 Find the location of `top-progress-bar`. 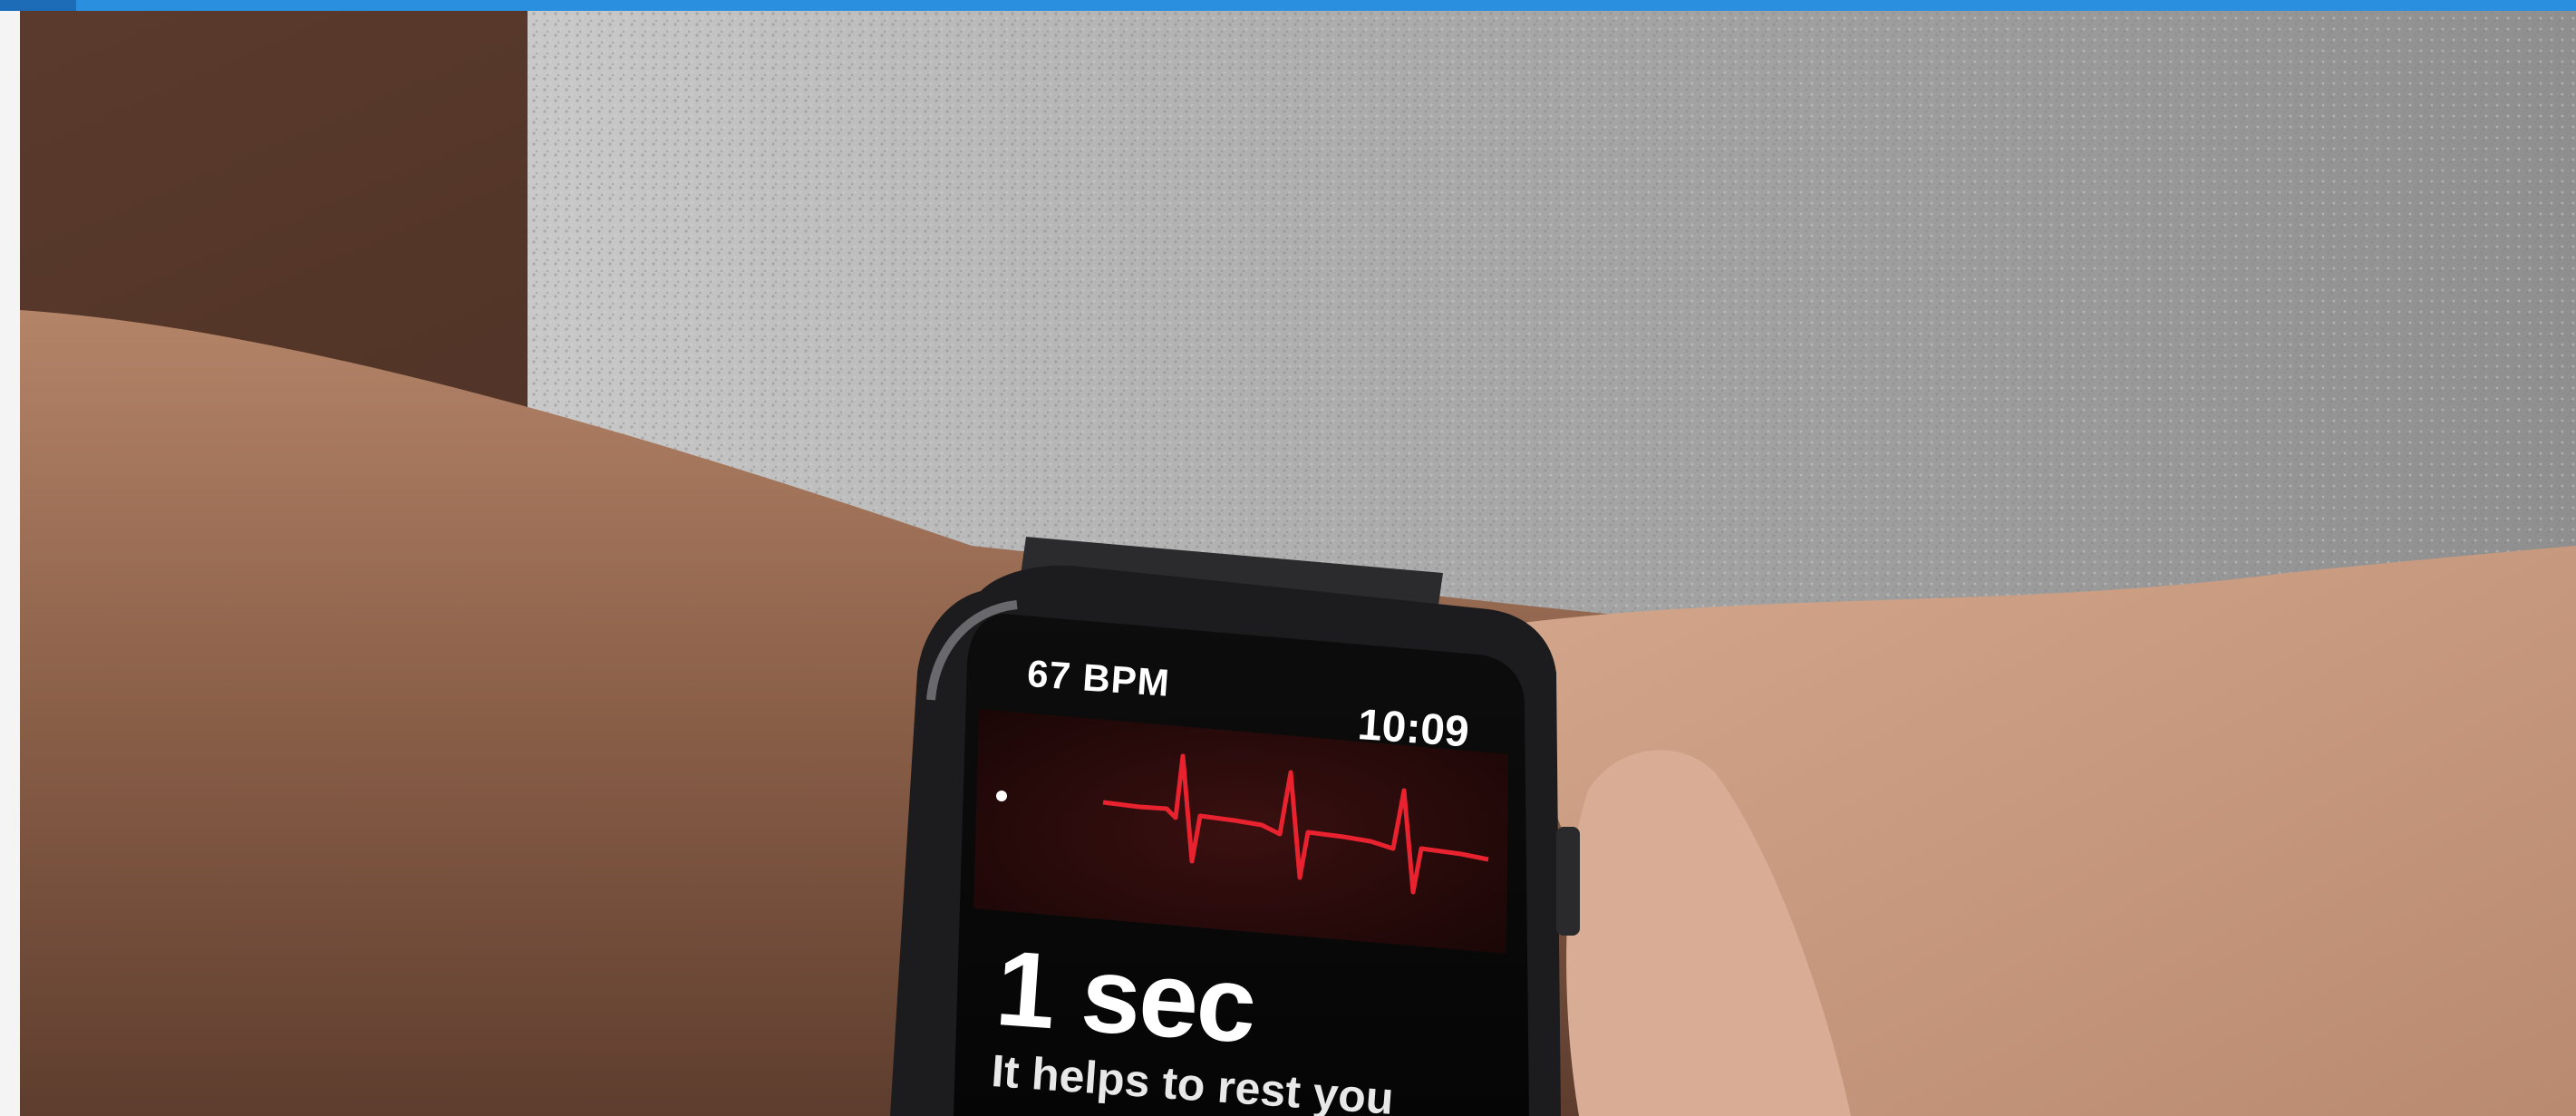

top-progress-bar is located at coordinates (1288, 5).